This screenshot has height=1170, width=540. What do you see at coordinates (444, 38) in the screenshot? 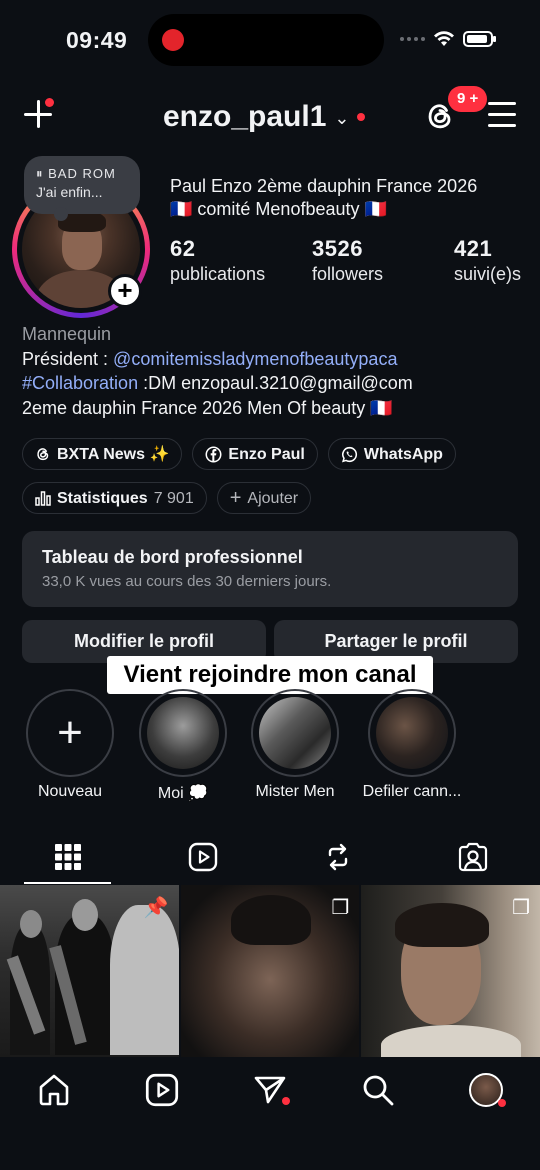
I see `wifi-icon` at bounding box center [444, 38].